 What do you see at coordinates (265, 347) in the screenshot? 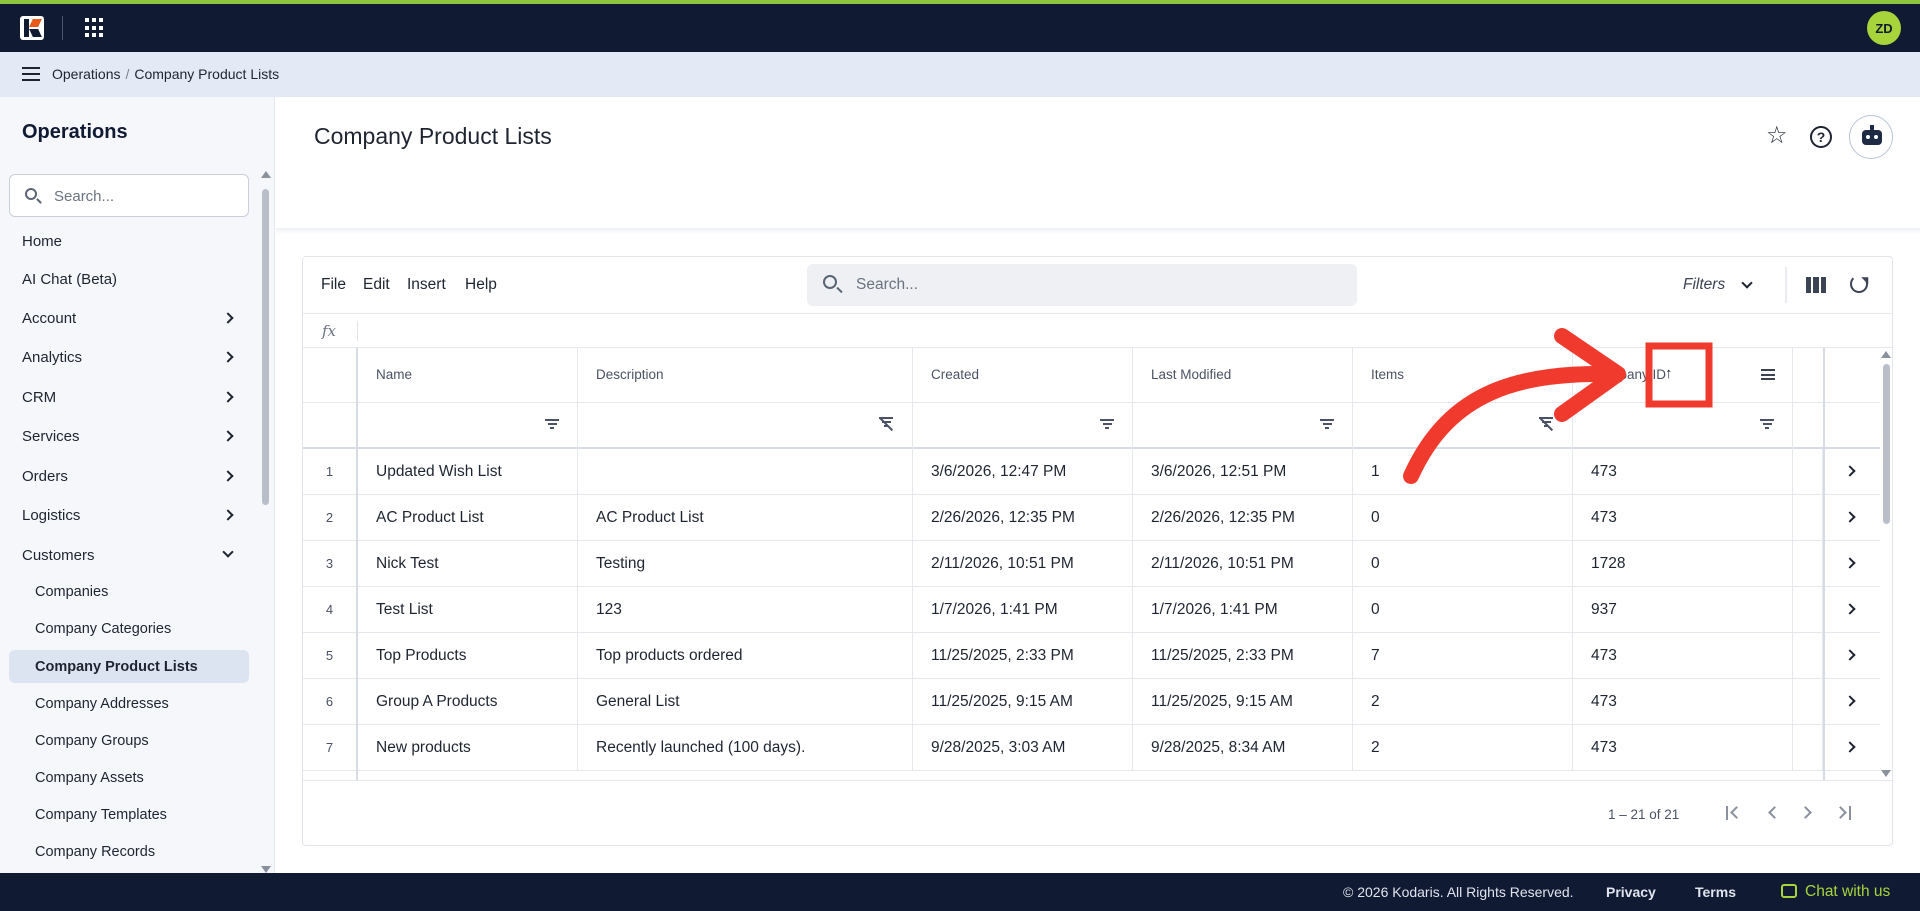
I see `scrollbar-thumb` at bounding box center [265, 347].